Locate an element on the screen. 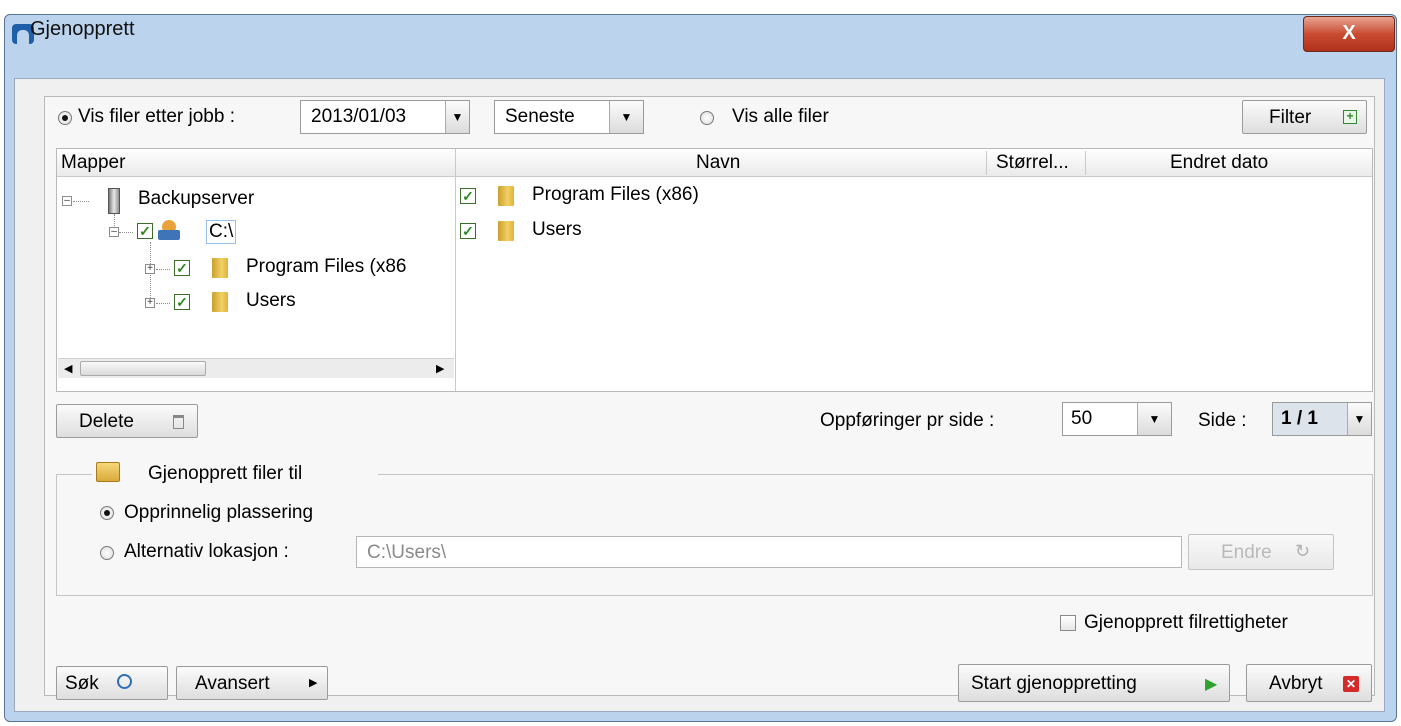  alternate-location-label: Alternativ lokasjon : is located at coordinates (206, 551).